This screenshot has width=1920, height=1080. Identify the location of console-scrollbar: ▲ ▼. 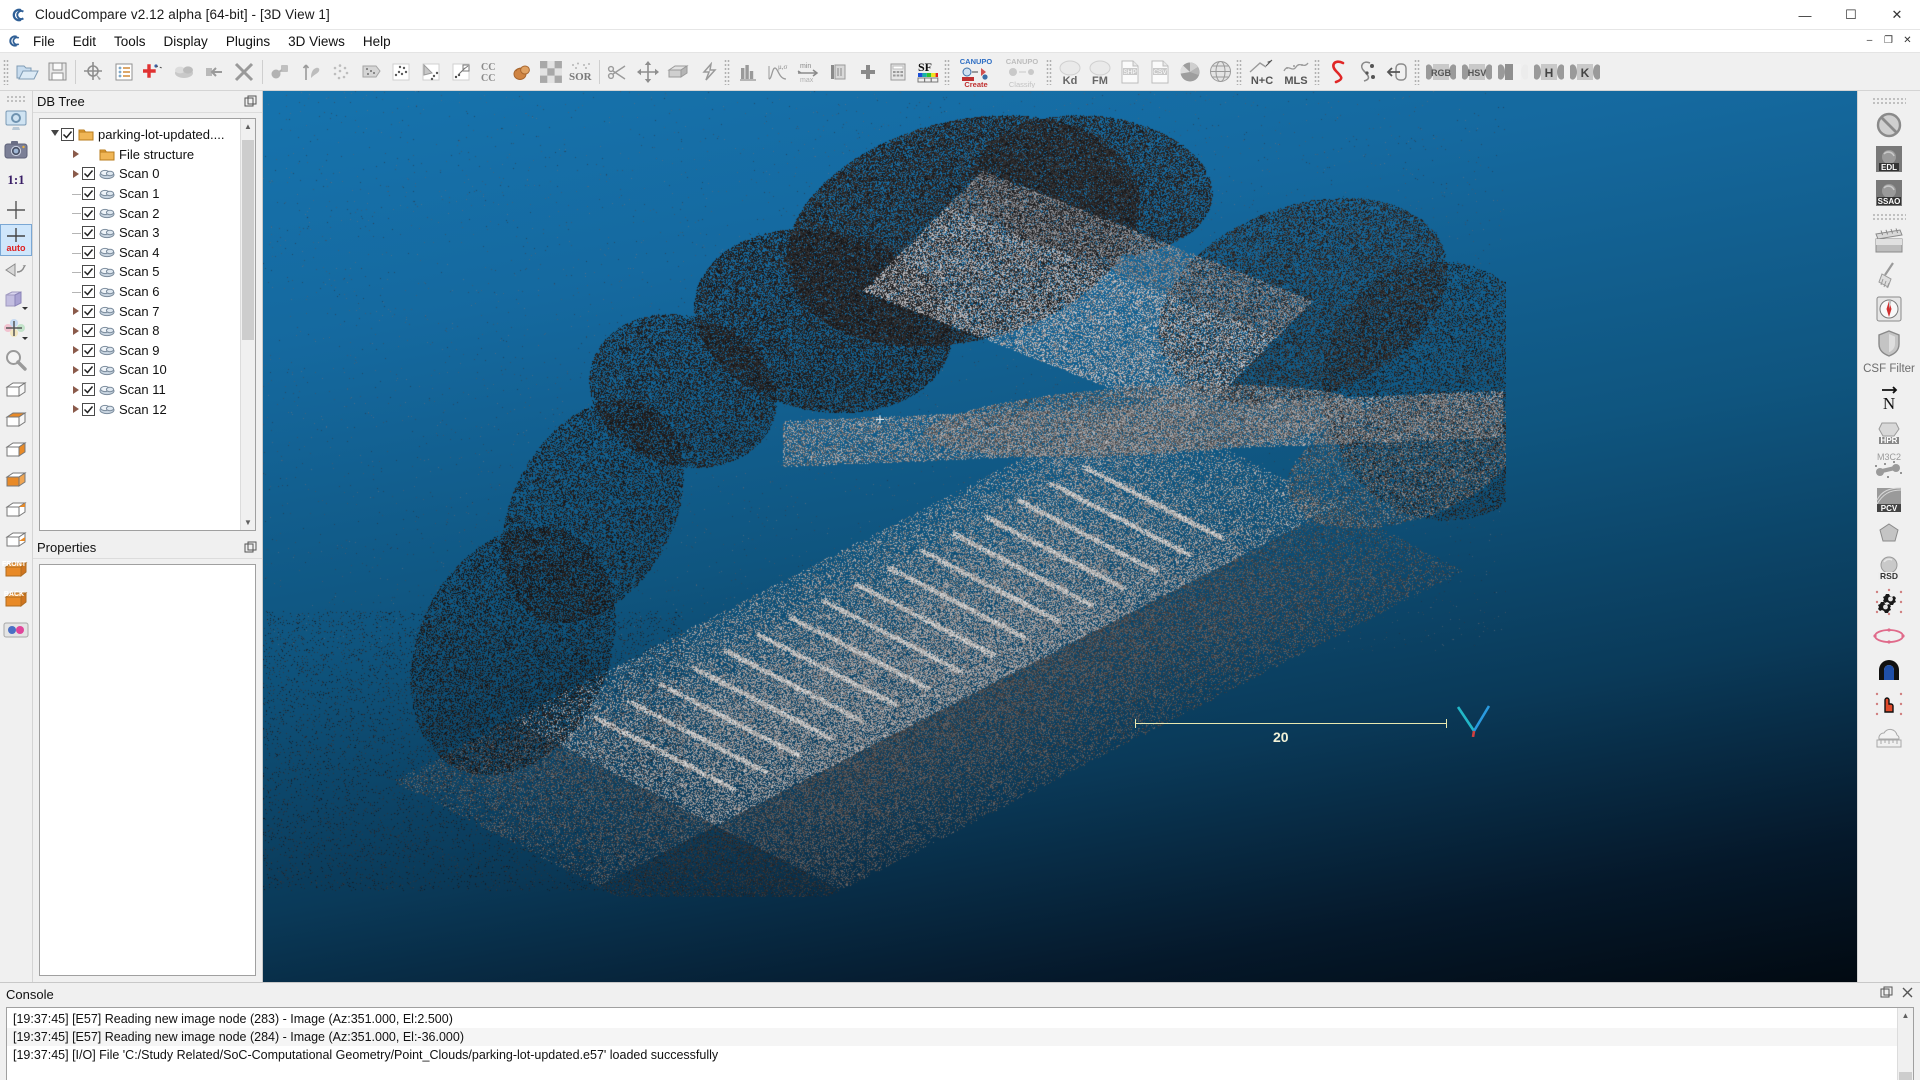
(1905, 1044).